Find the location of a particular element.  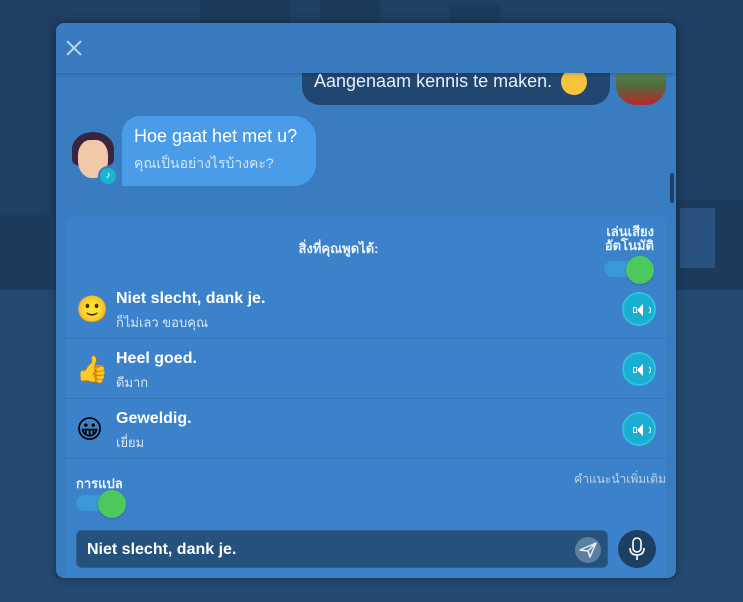

message-input: Niet slecht, dank je. is located at coordinates (342, 549).